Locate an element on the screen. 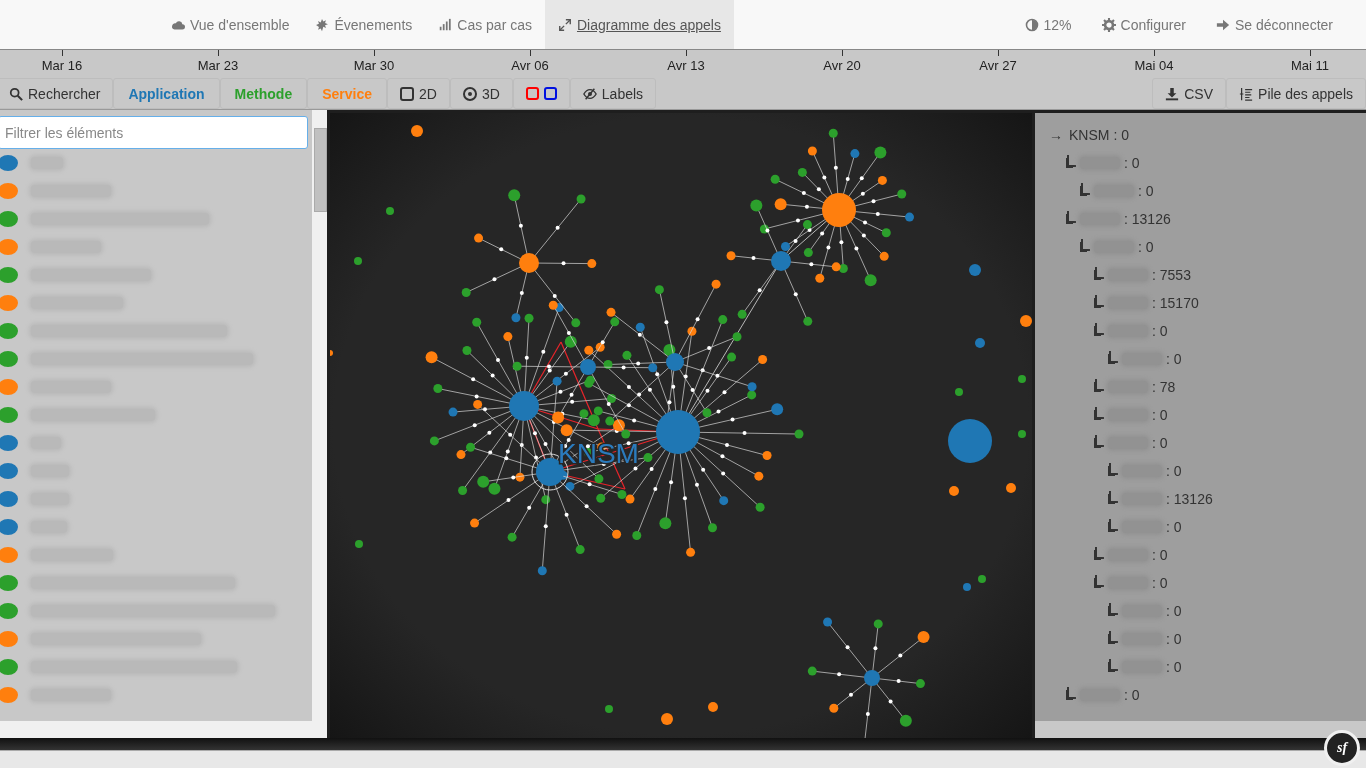 The width and height of the screenshot is (1366, 768). date-label: Avr 06 is located at coordinates (530, 66).